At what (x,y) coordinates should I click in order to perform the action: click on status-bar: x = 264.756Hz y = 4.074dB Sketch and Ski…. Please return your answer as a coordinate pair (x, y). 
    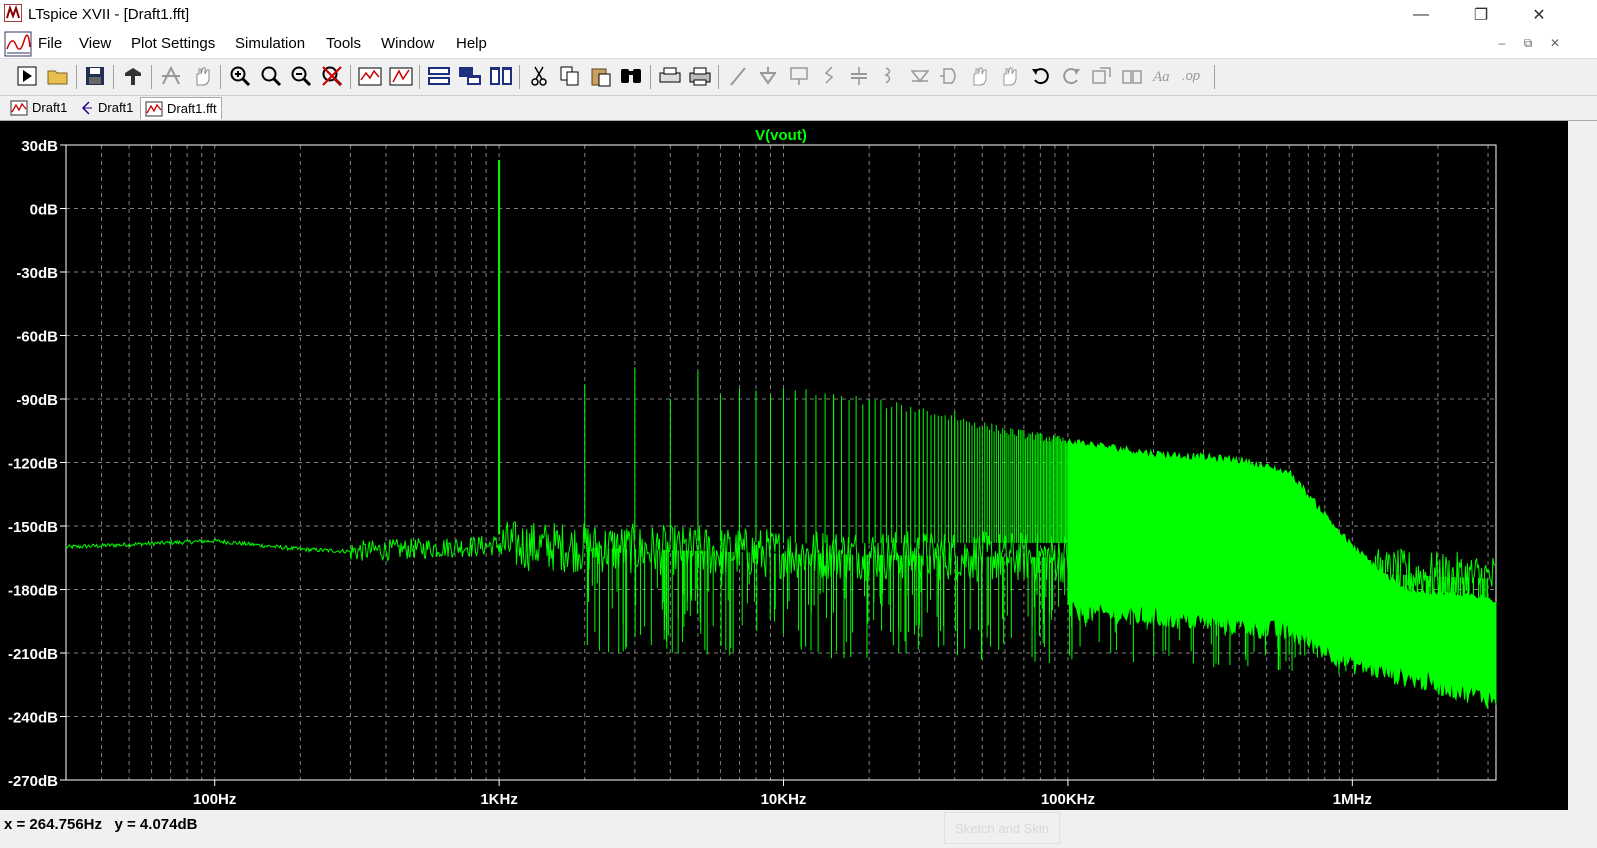
    Looking at the image, I should click on (798, 830).